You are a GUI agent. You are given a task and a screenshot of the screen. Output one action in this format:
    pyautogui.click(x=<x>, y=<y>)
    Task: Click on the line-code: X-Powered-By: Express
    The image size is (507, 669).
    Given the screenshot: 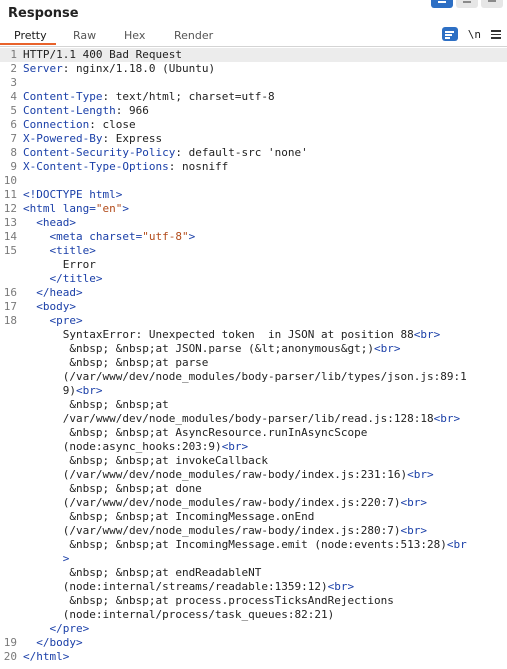 What is the action you would take?
    pyautogui.click(x=92, y=139)
    